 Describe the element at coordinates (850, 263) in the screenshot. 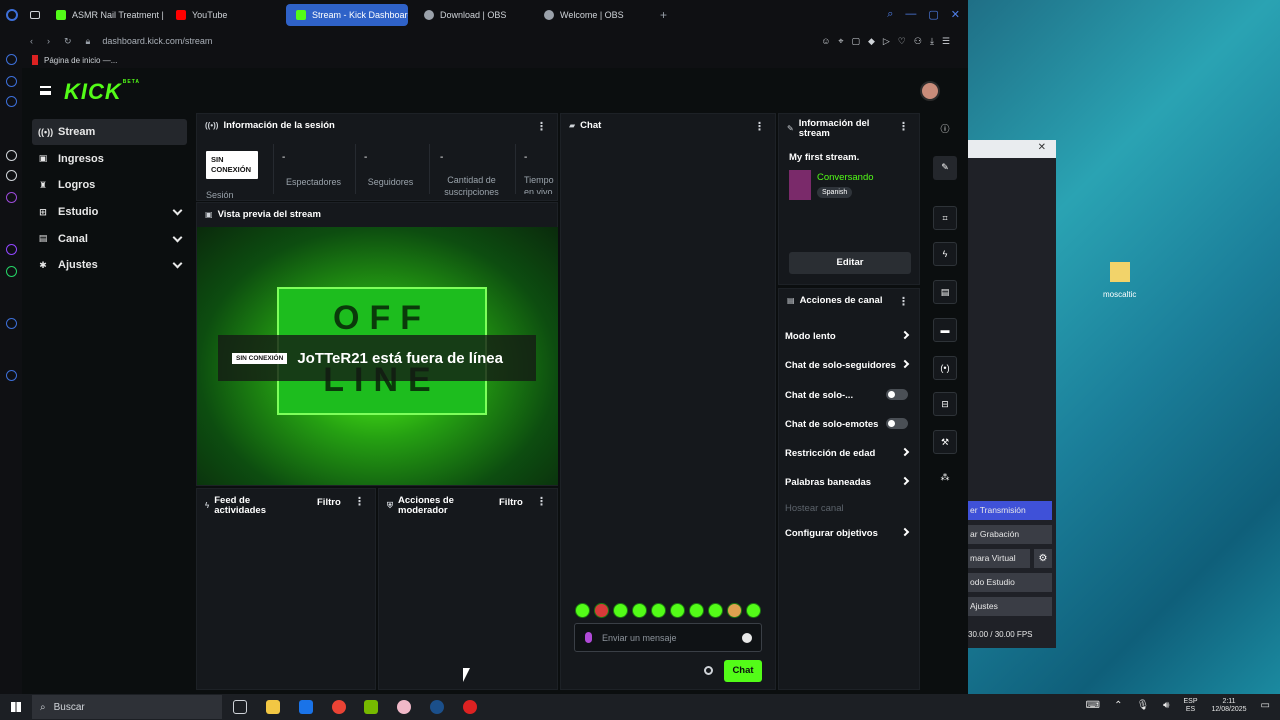

I see `edit-button: Editar` at that location.